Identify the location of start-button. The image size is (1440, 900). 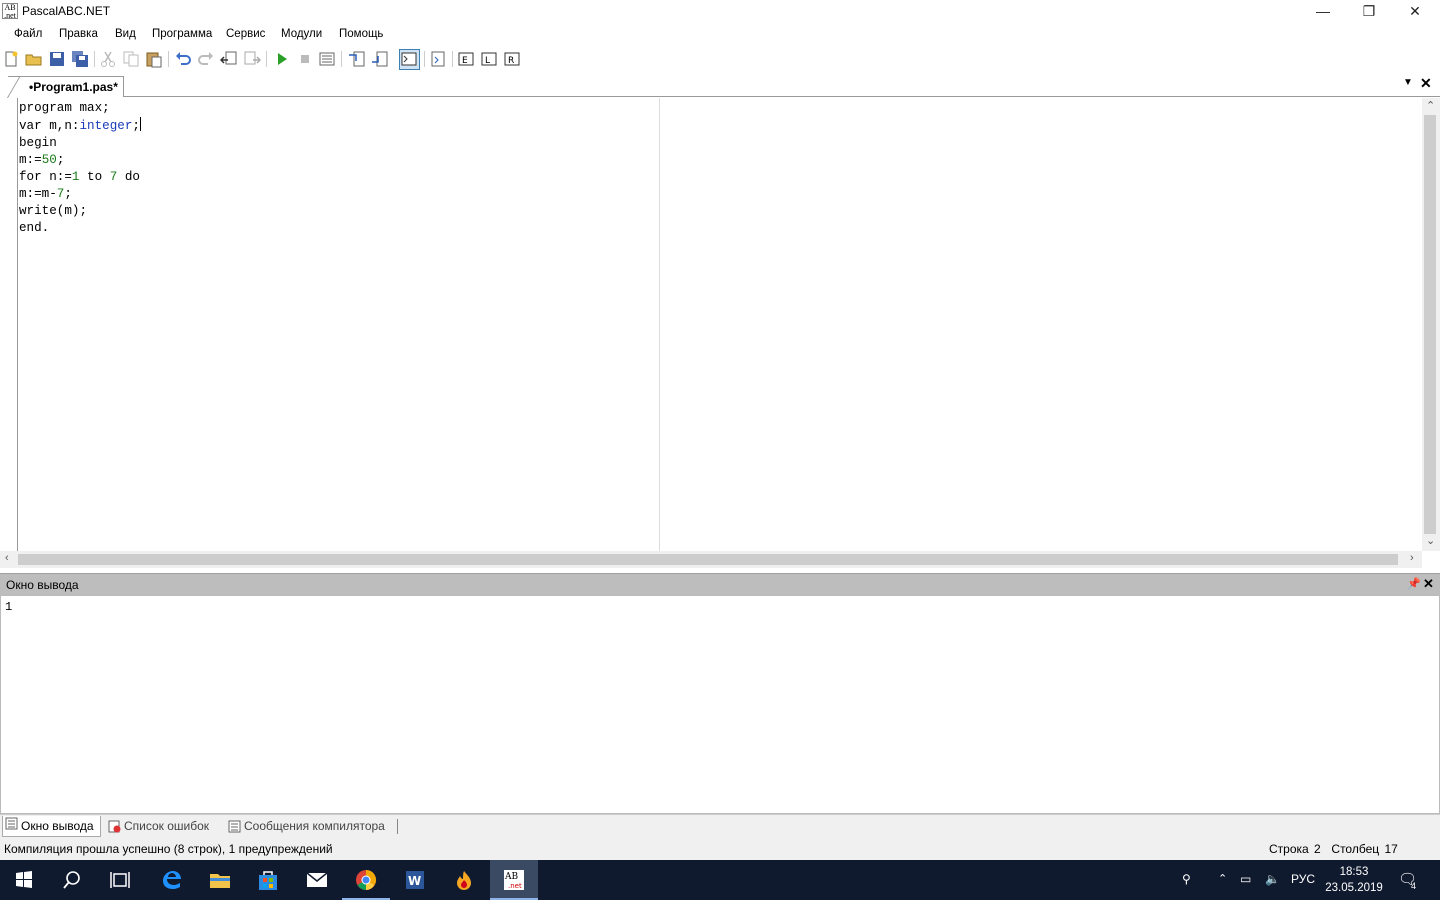
(24, 880).